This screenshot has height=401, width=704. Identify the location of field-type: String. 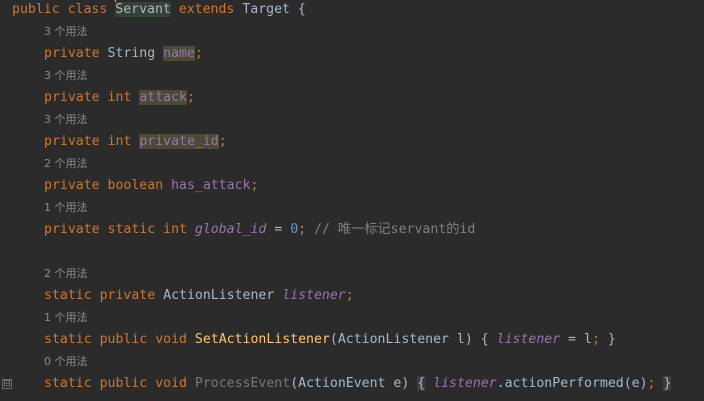
(131, 53).